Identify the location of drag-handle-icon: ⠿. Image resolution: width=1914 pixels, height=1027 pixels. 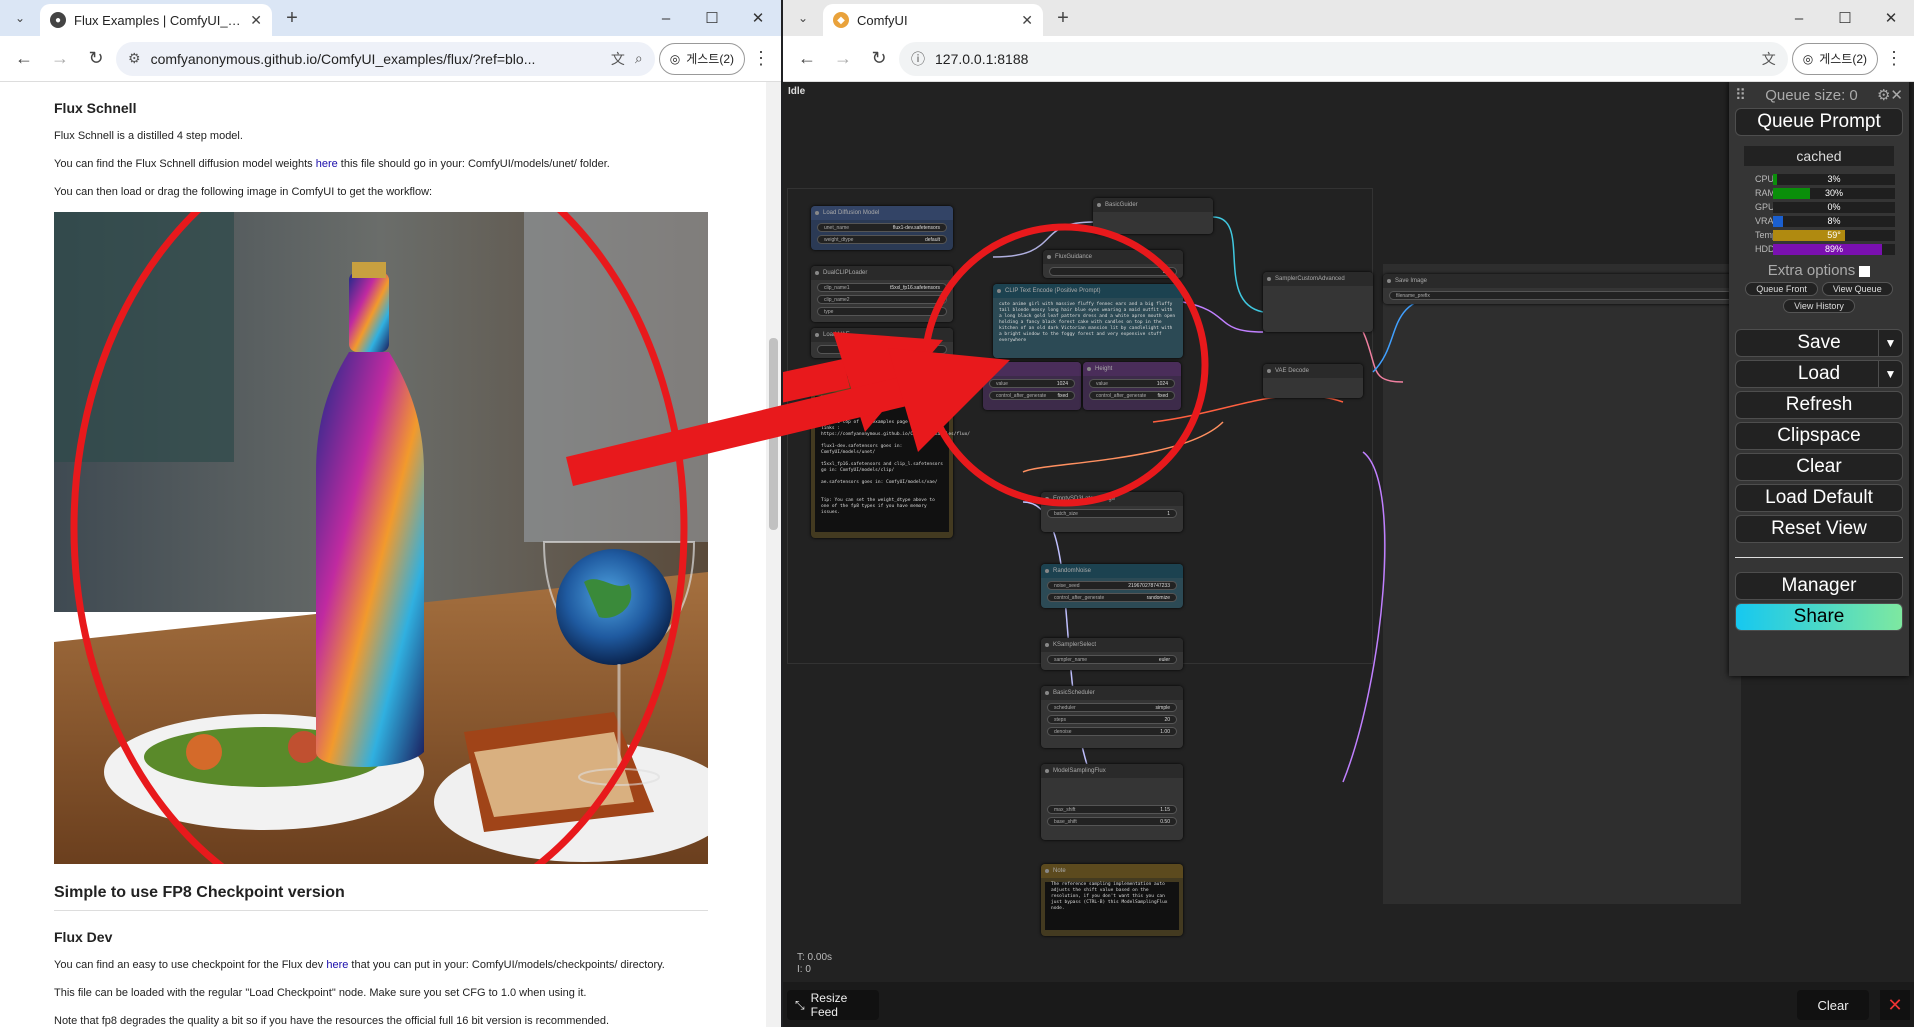
(1740, 95).